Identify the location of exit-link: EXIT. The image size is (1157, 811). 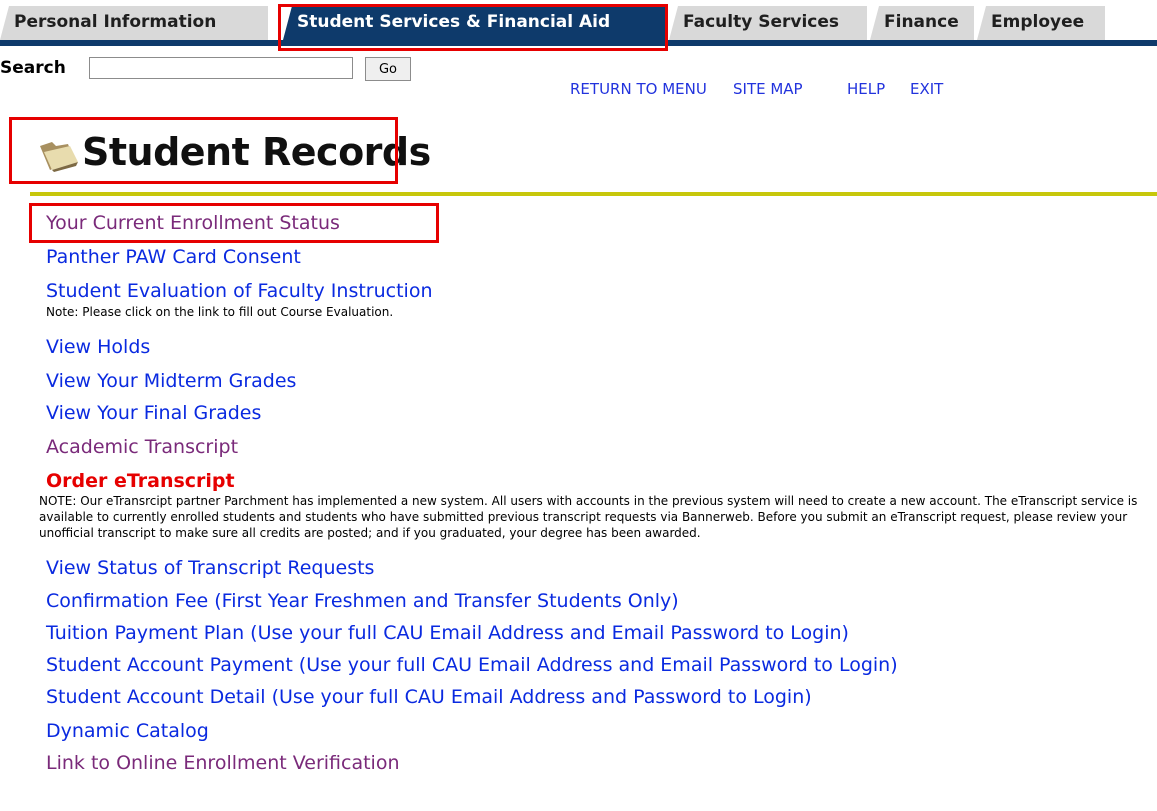
(926, 89).